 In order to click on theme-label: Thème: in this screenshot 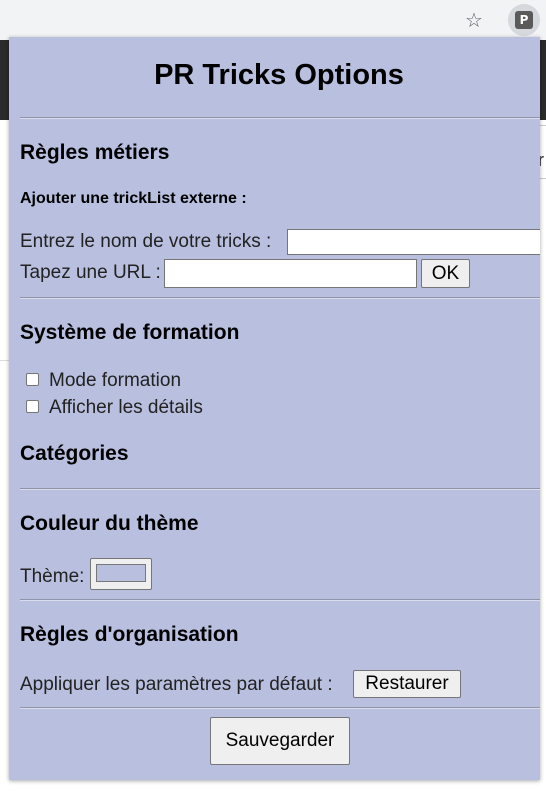, I will do `click(52, 576)`.